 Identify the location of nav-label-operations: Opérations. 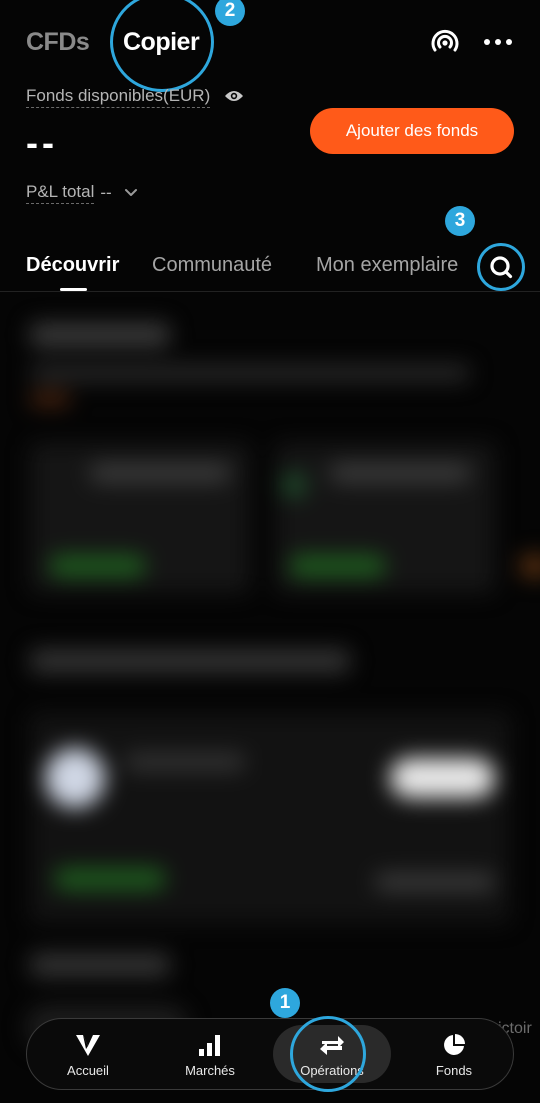
(332, 1070).